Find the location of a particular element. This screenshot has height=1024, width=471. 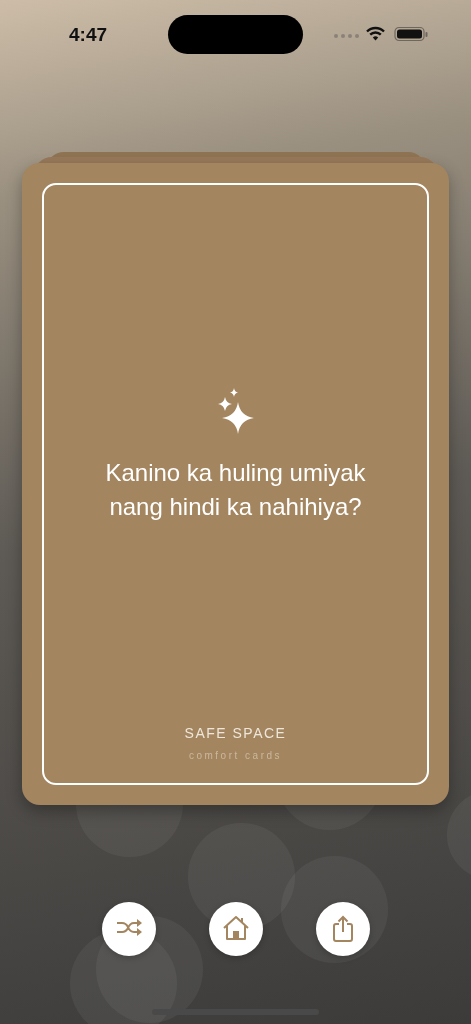

brand-tagline: comfort cards is located at coordinates (235, 756).